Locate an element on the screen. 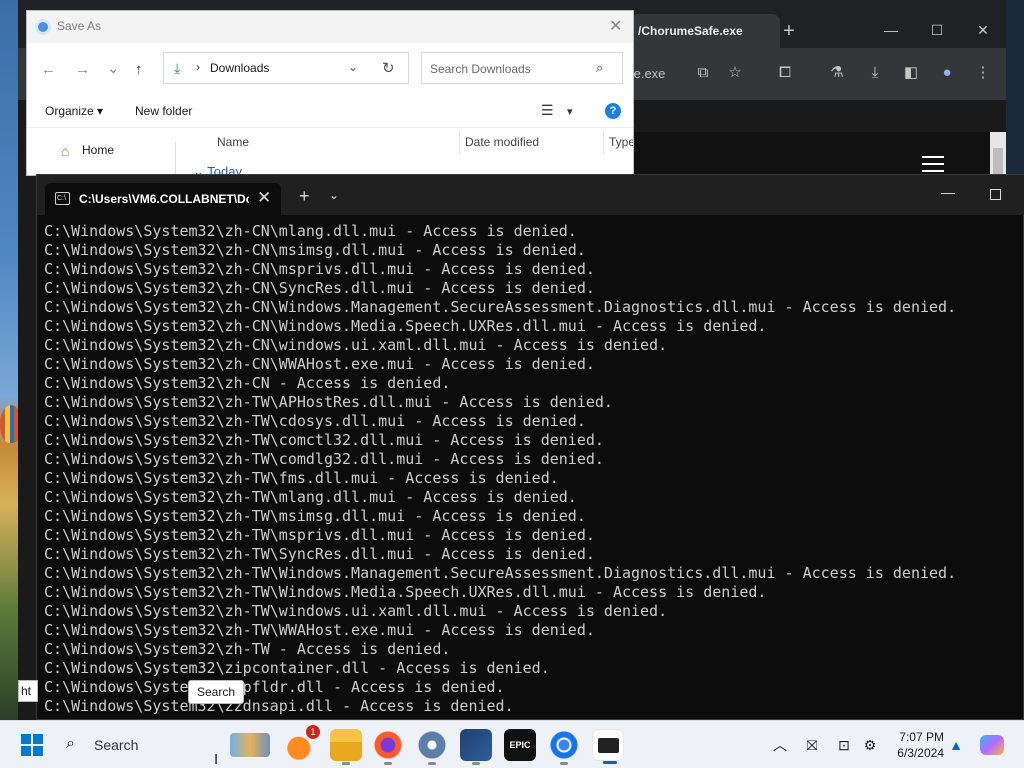 This screenshot has height=768, width=1024. refresh-icon: ↻ is located at coordinates (388, 68).